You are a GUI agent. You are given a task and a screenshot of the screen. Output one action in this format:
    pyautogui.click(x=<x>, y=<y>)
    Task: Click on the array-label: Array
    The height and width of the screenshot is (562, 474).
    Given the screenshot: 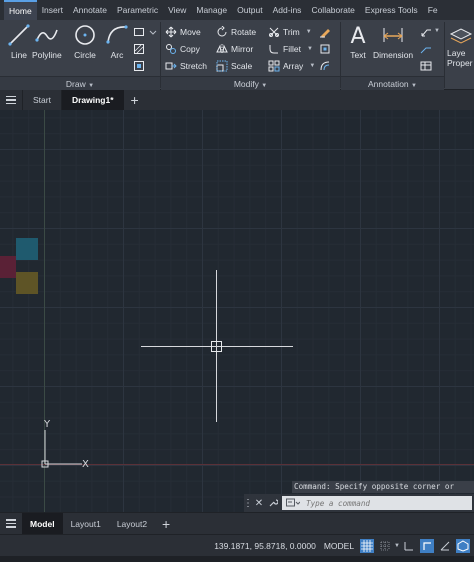 What is the action you would take?
    pyautogui.click(x=293, y=66)
    